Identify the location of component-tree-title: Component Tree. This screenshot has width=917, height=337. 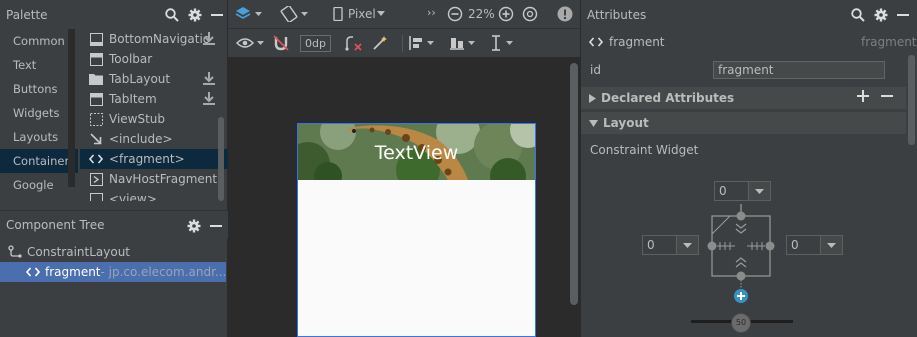
(55, 225).